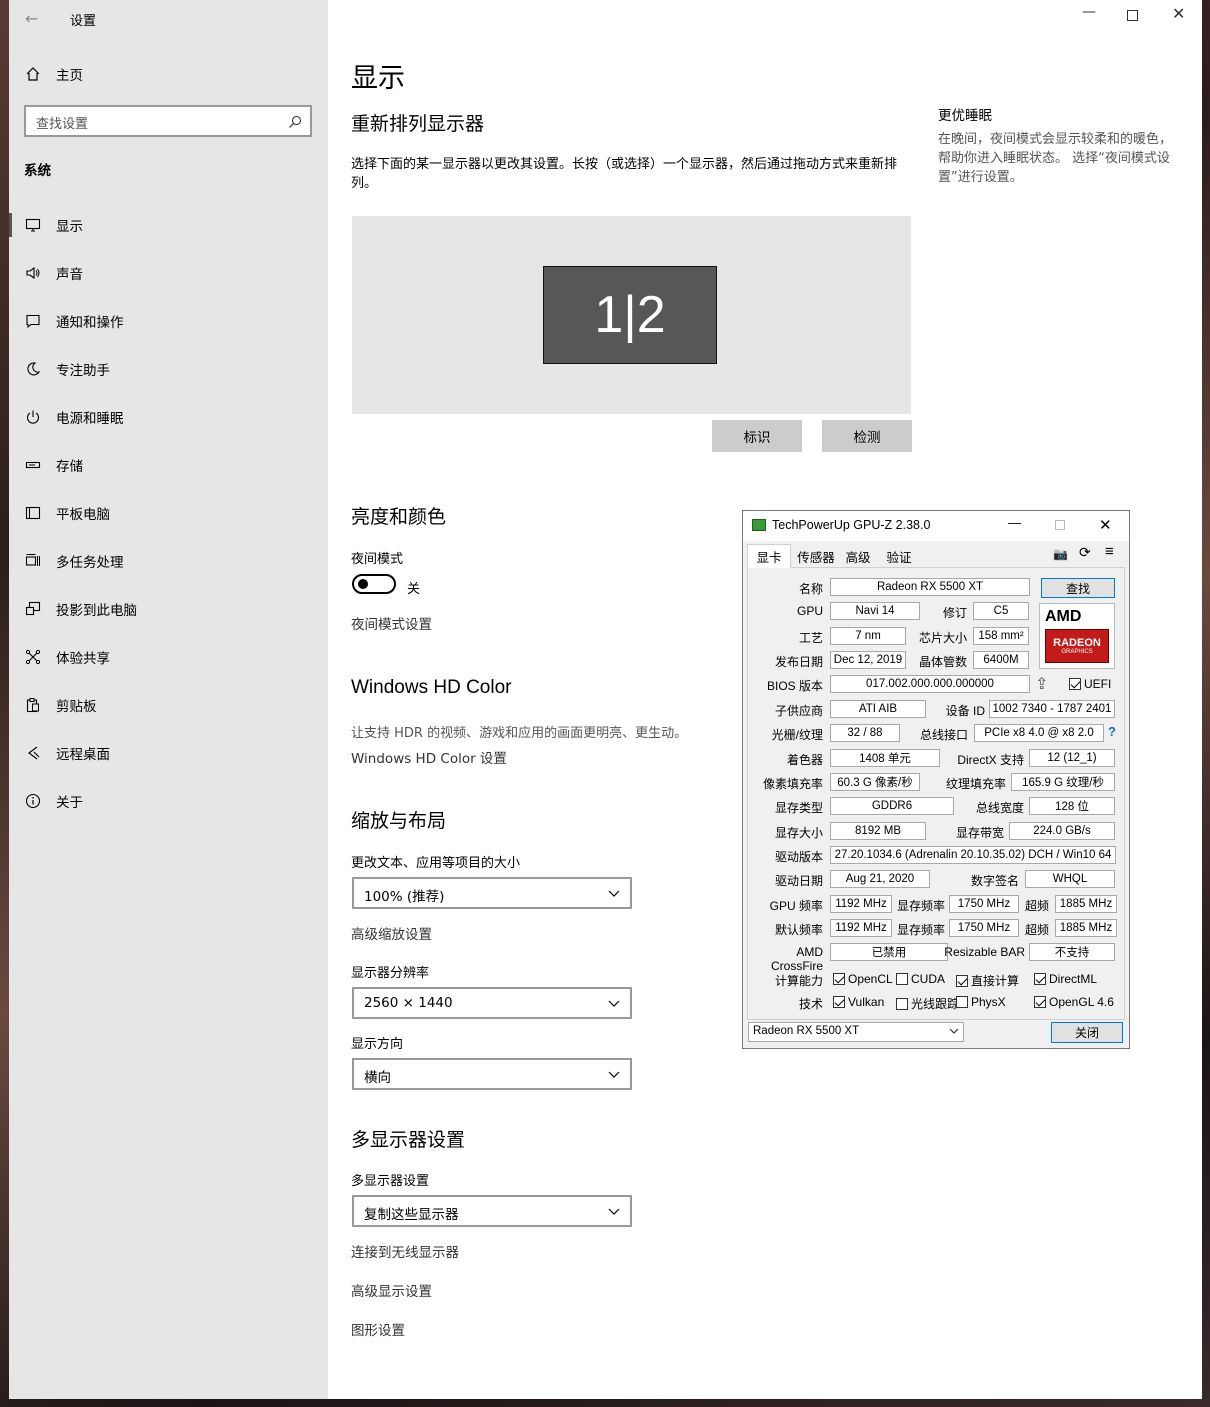  I want to click on checkbox-compute-1: CUDA, so click(920, 979).